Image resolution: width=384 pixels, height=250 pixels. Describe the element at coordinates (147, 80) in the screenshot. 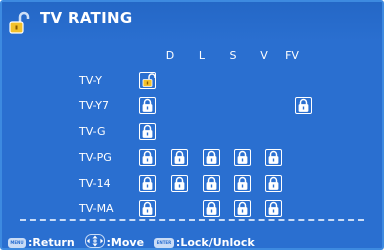

I see `lock-toggle-selected-icon` at that location.